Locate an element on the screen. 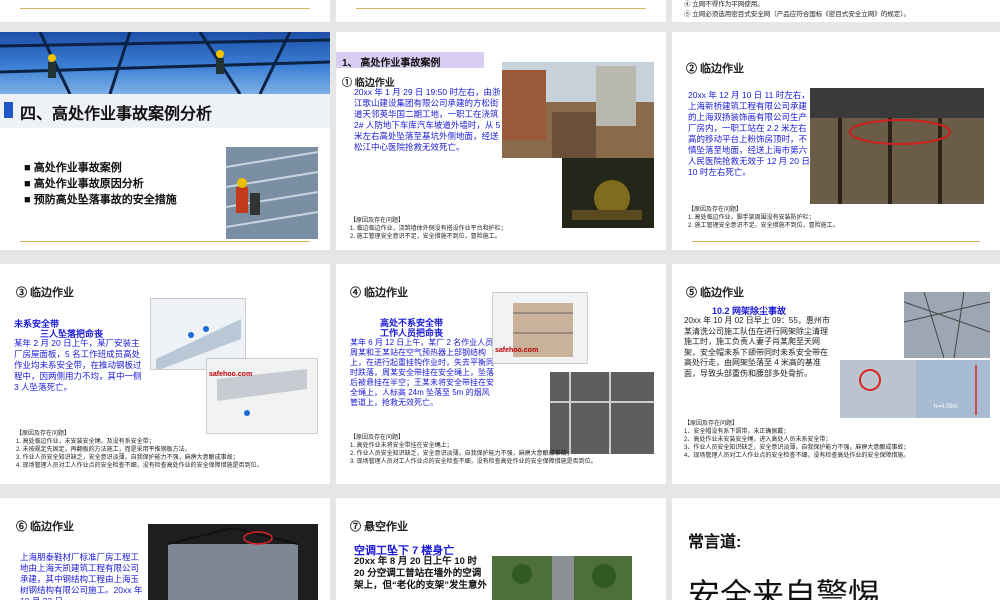  aerial-photo is located at coordinates (562, 578).